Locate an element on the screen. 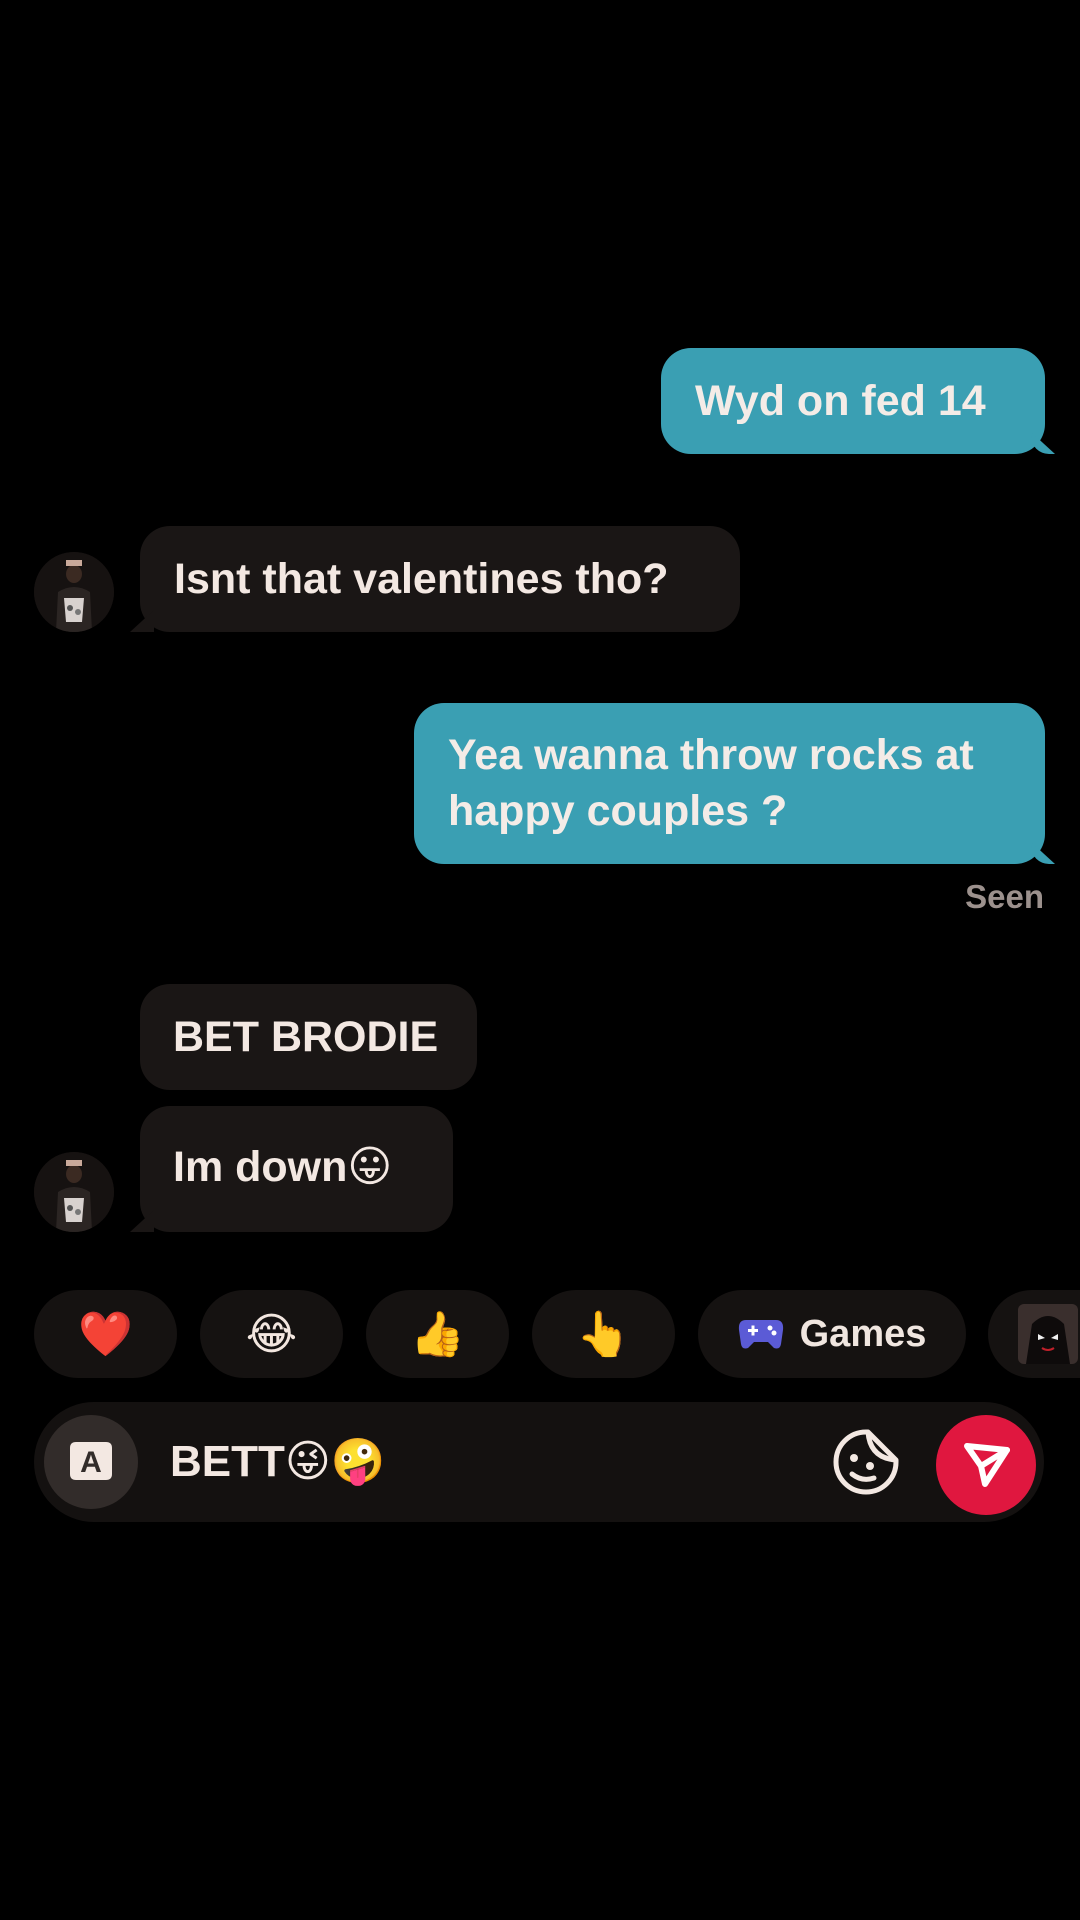 The height and width of the screenshot is (1920, 1080). keyboard-letter: A is located at coordinates (91, 1462).